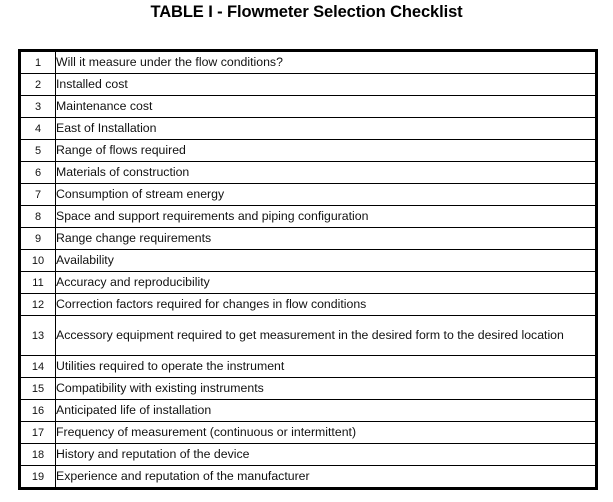 This screenshot has width=613, height=502. I want to click on row-number: 15, so click(37, 388).